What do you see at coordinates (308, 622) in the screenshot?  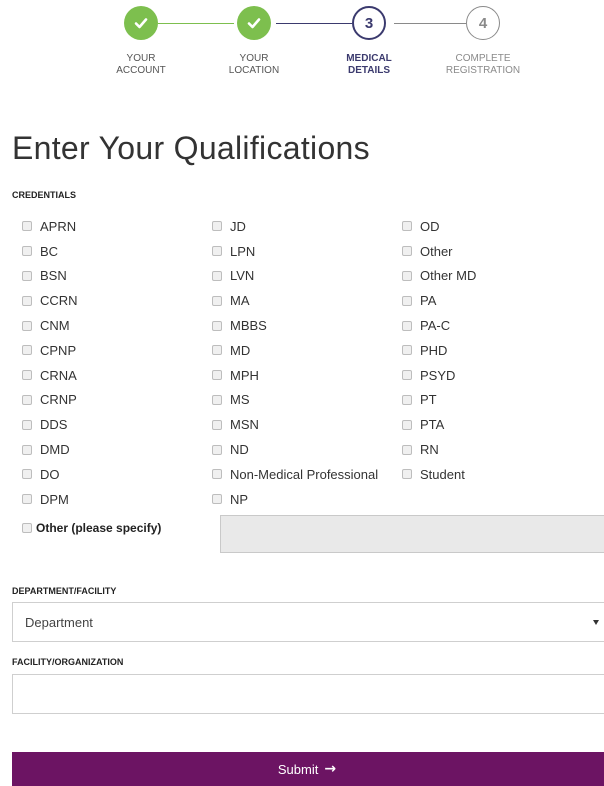 I see `department-select: Department` at bounding box center [308, 622].